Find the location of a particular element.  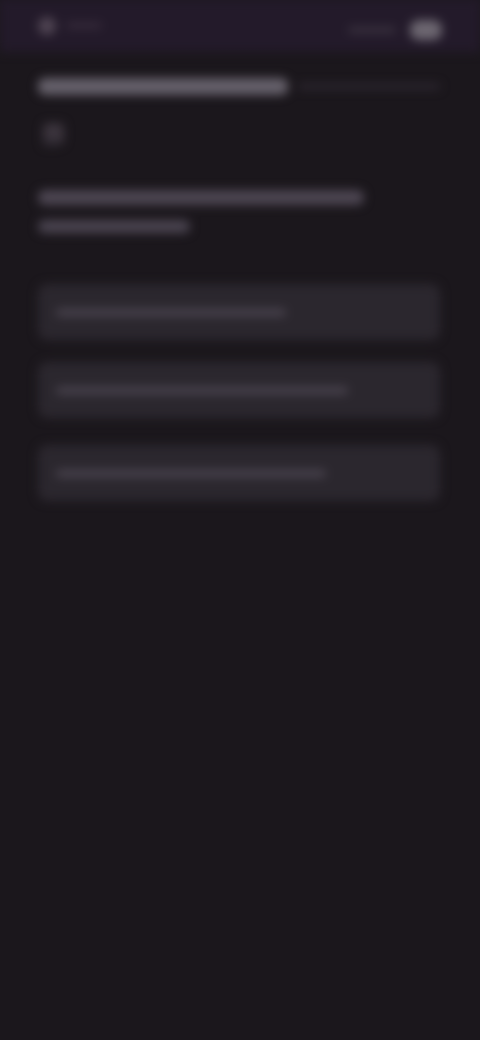

section-heading-continuation is located at coordinates (114, 226).